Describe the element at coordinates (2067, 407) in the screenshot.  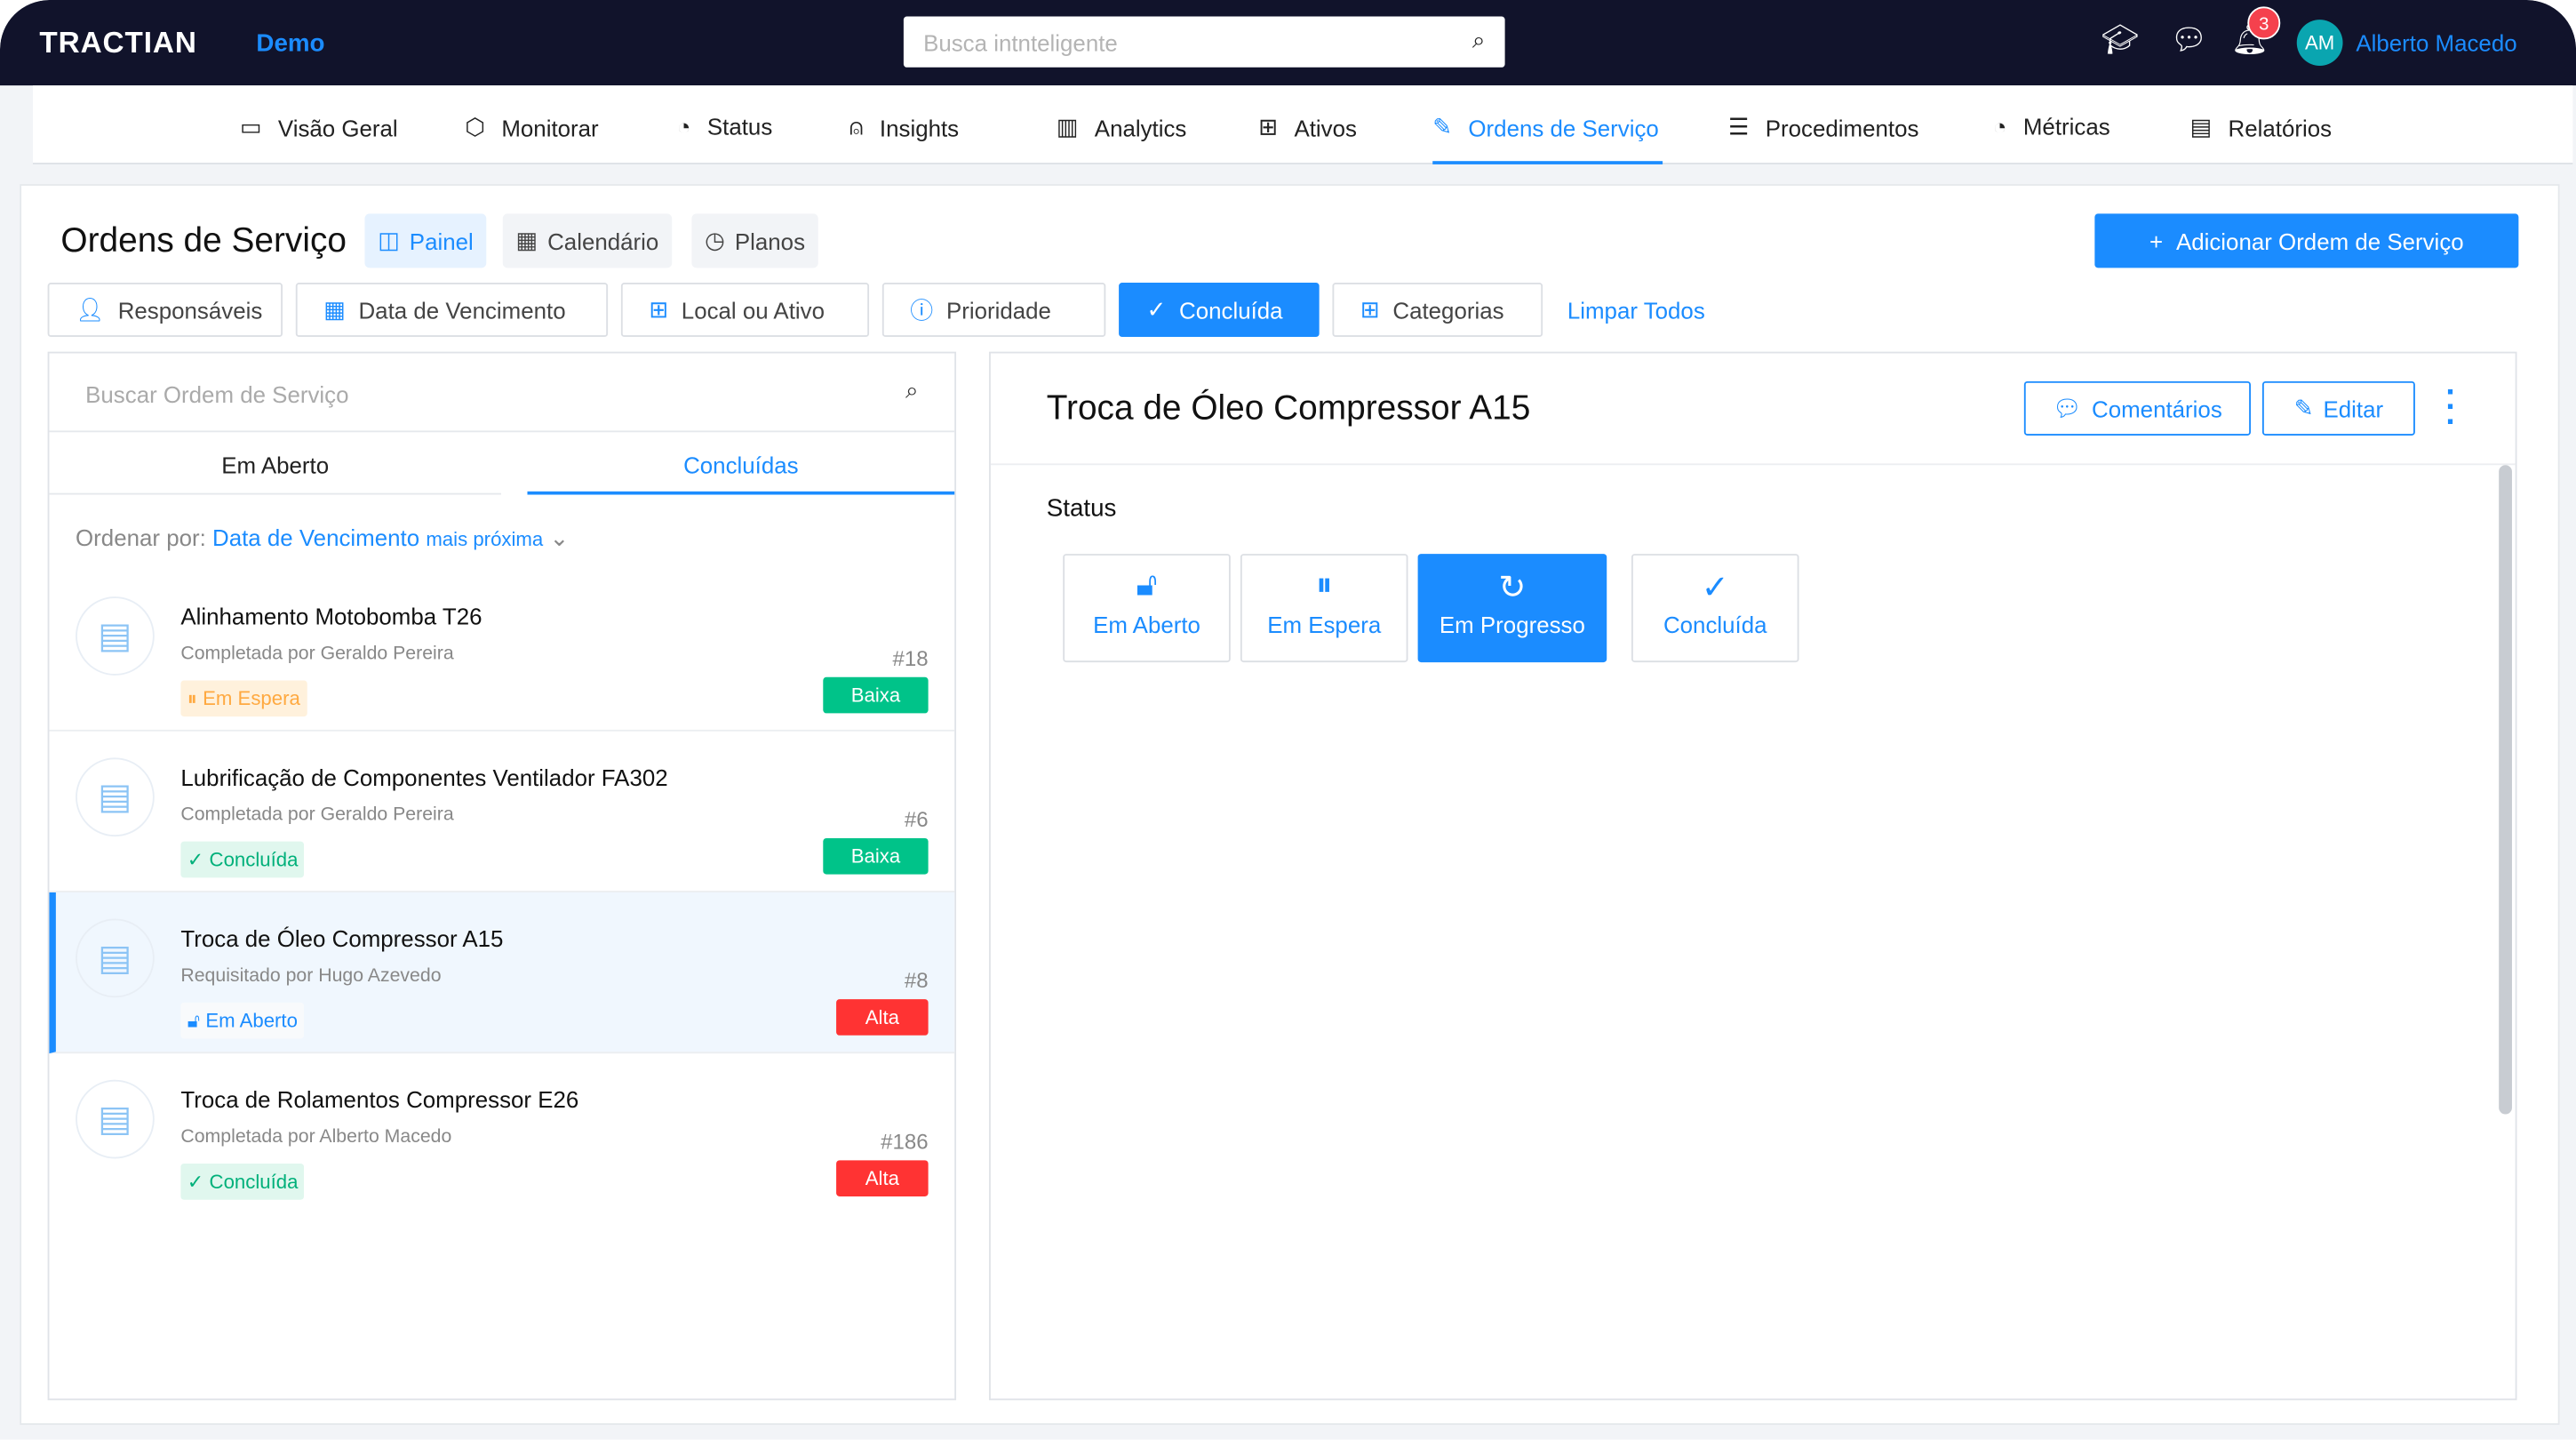
I see `comment-icon: 💬︎` at that location.